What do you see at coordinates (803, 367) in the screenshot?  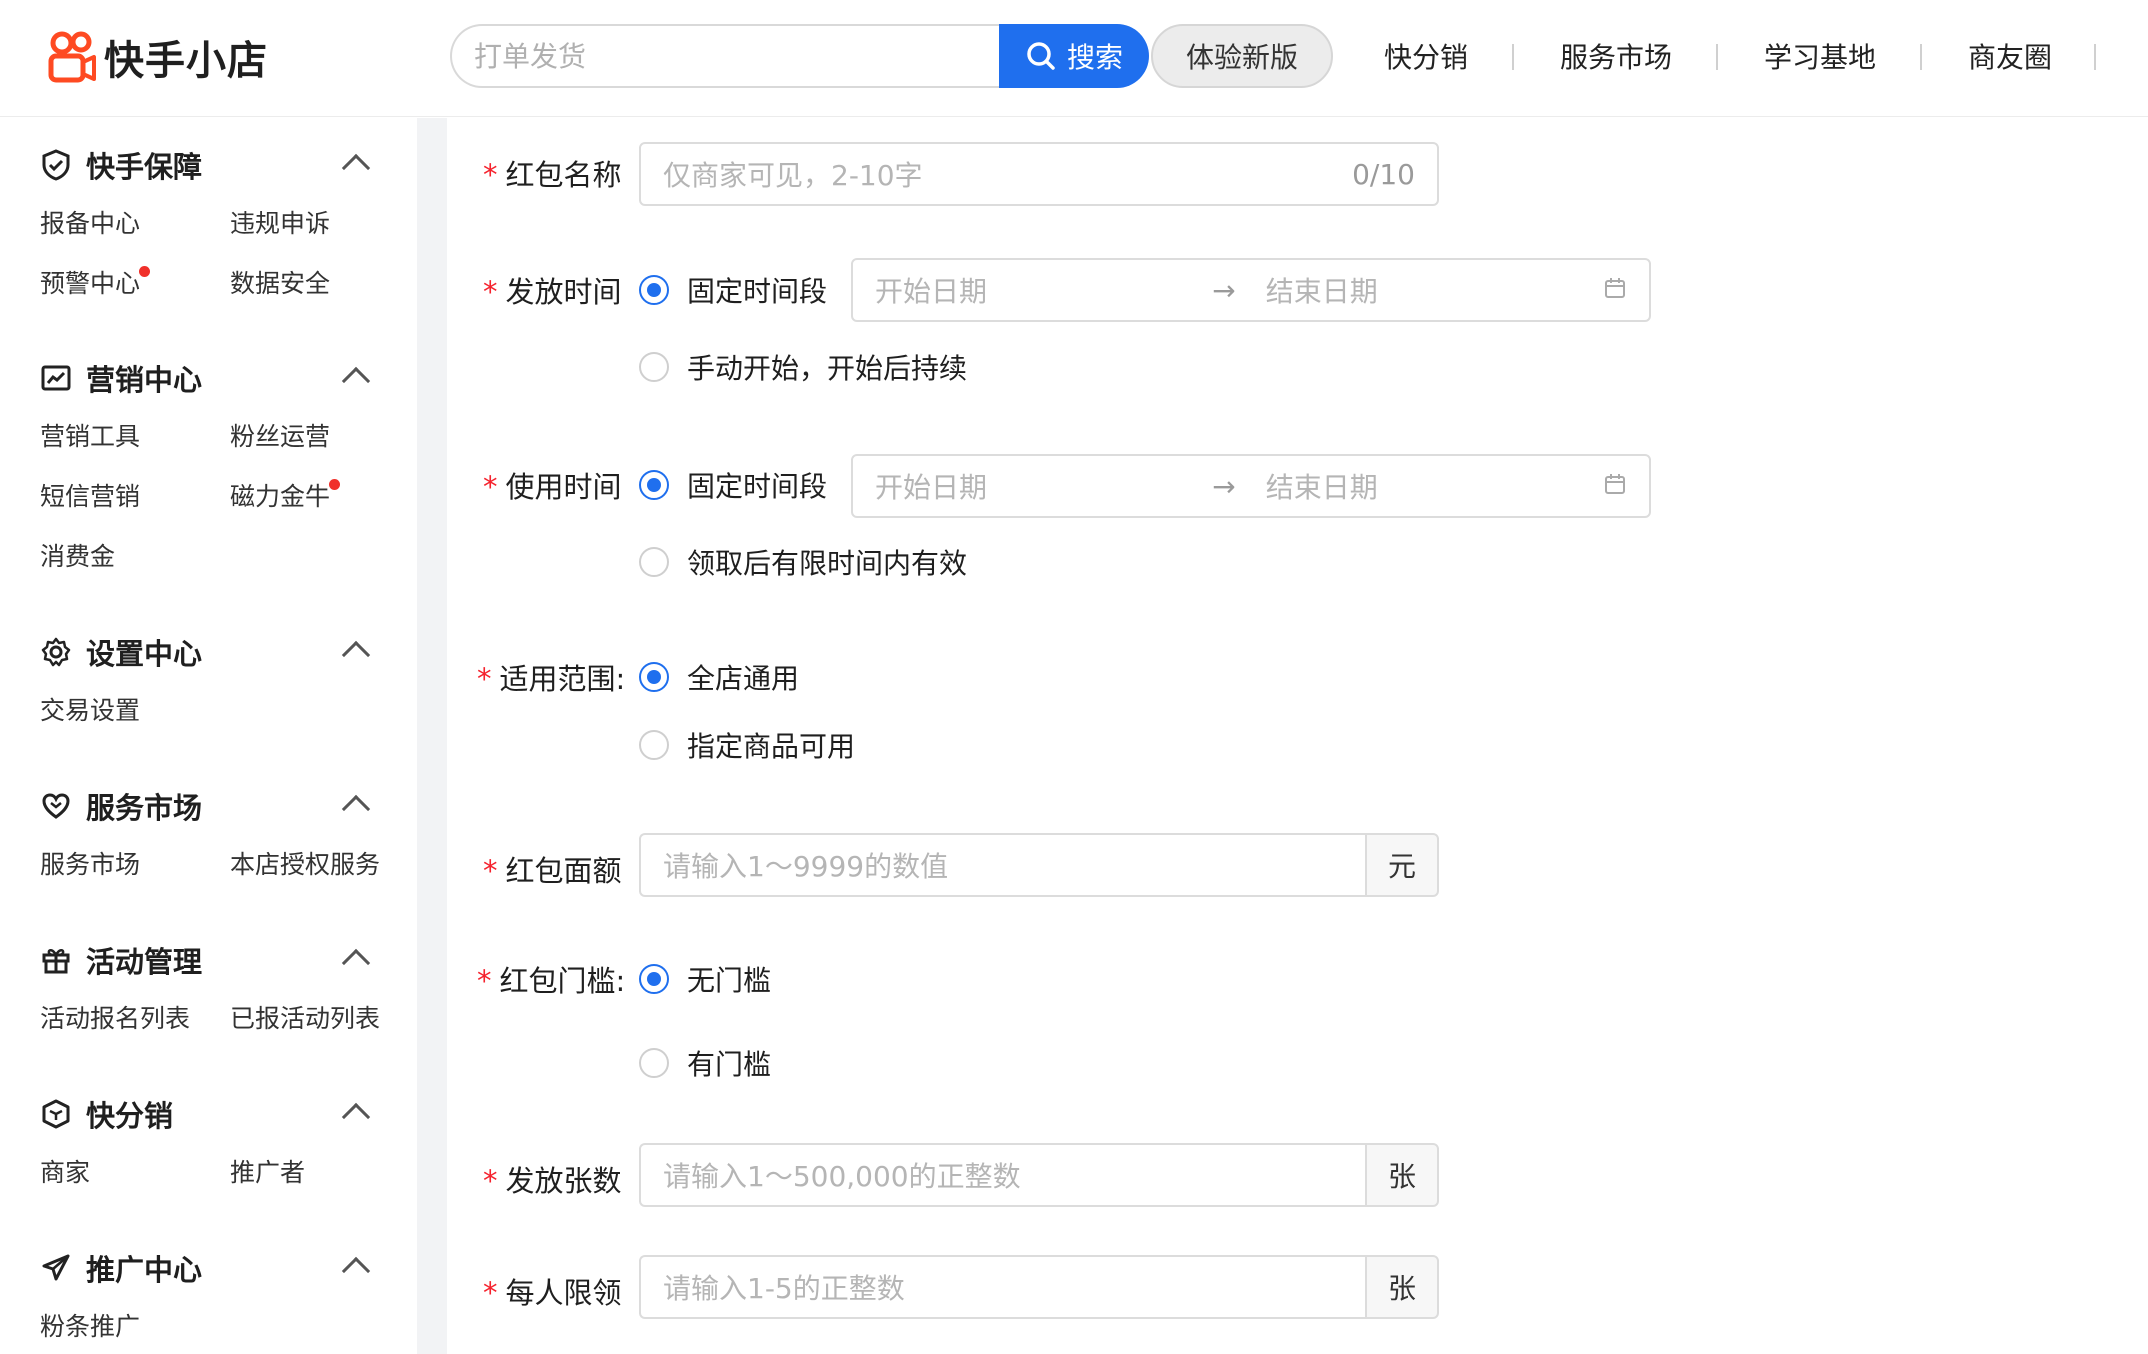 I see `issue-time-manual-radio: 手动开始，开始后持续` at bounding box center [803, 367].